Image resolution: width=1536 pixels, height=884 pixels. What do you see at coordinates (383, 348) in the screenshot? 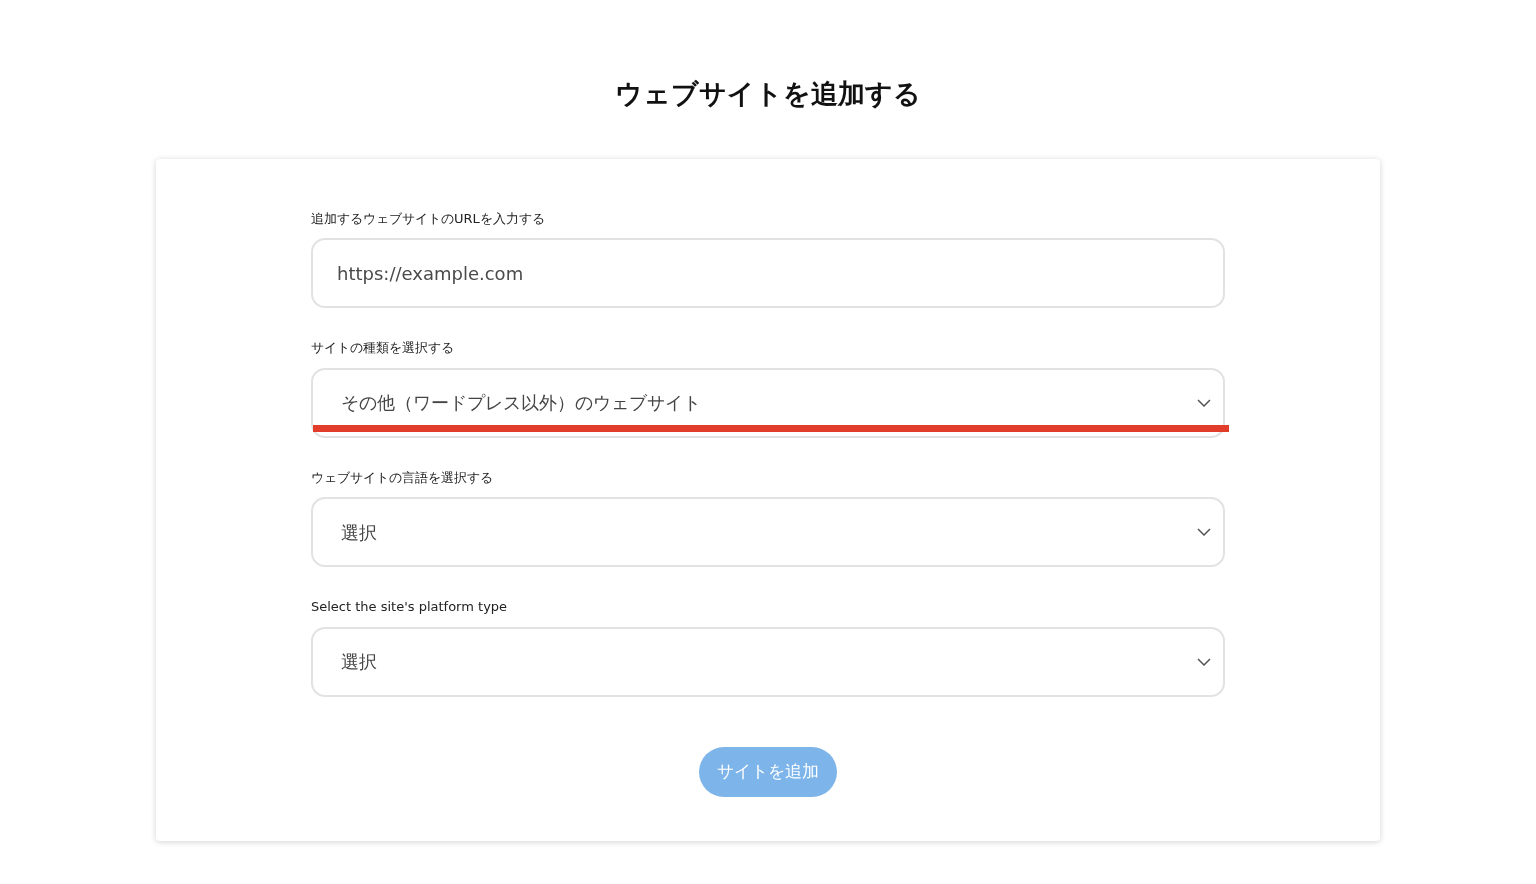
I see `field-label: サイトの種類を選択する` at bounding box center [383, 348].